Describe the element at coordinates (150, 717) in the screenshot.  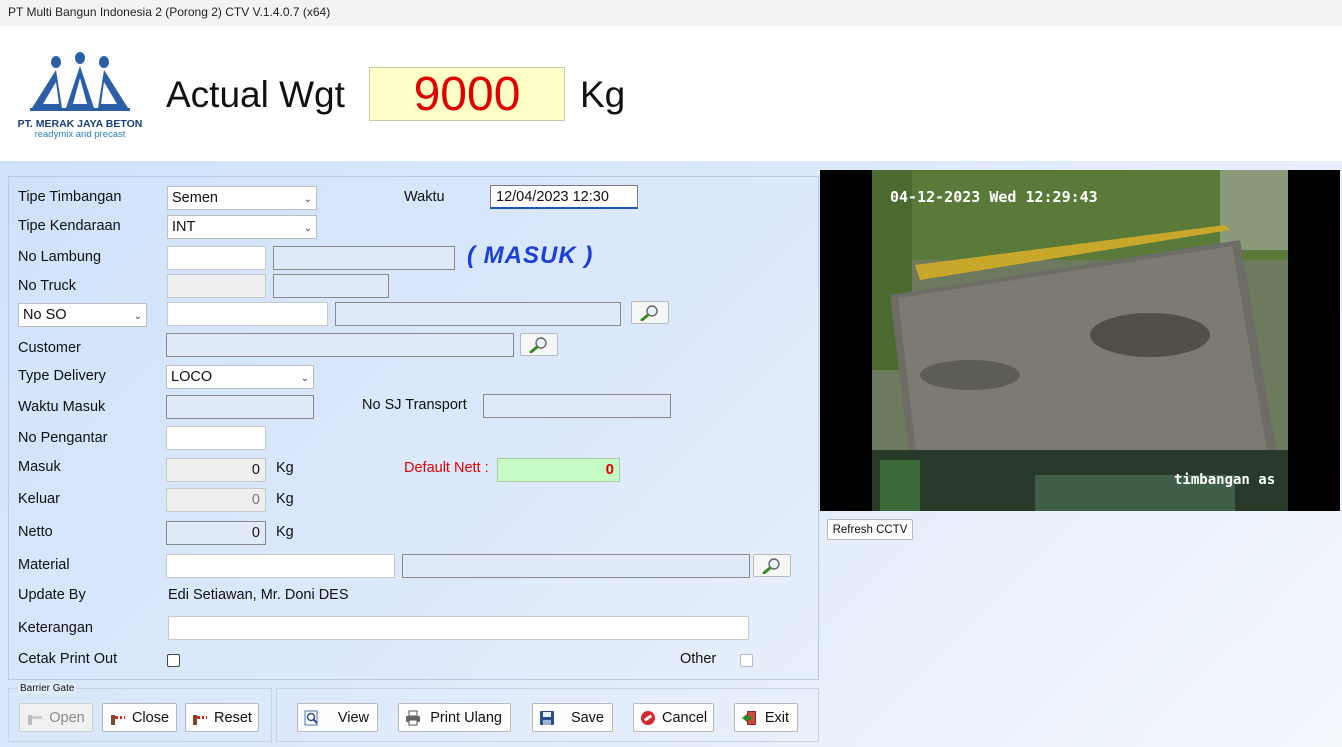
I see `close-gate-label: Close` at that location.